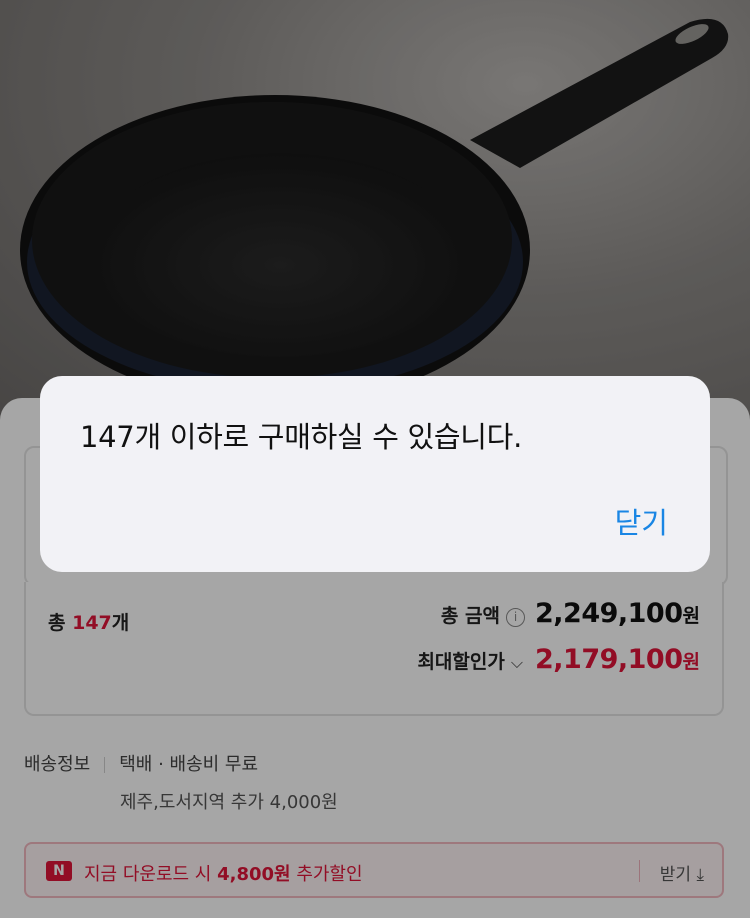 The image size is (750, 918). Describe the element at coordinates (301, 437) in the screenshot. I see `alert-message: 147개 이하로 구매하실 수 있습니다.` at that location.